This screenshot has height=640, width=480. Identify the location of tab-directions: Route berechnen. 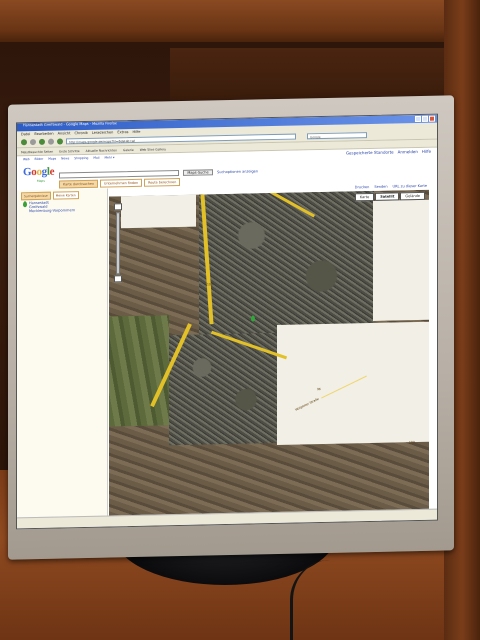
(162, 182).